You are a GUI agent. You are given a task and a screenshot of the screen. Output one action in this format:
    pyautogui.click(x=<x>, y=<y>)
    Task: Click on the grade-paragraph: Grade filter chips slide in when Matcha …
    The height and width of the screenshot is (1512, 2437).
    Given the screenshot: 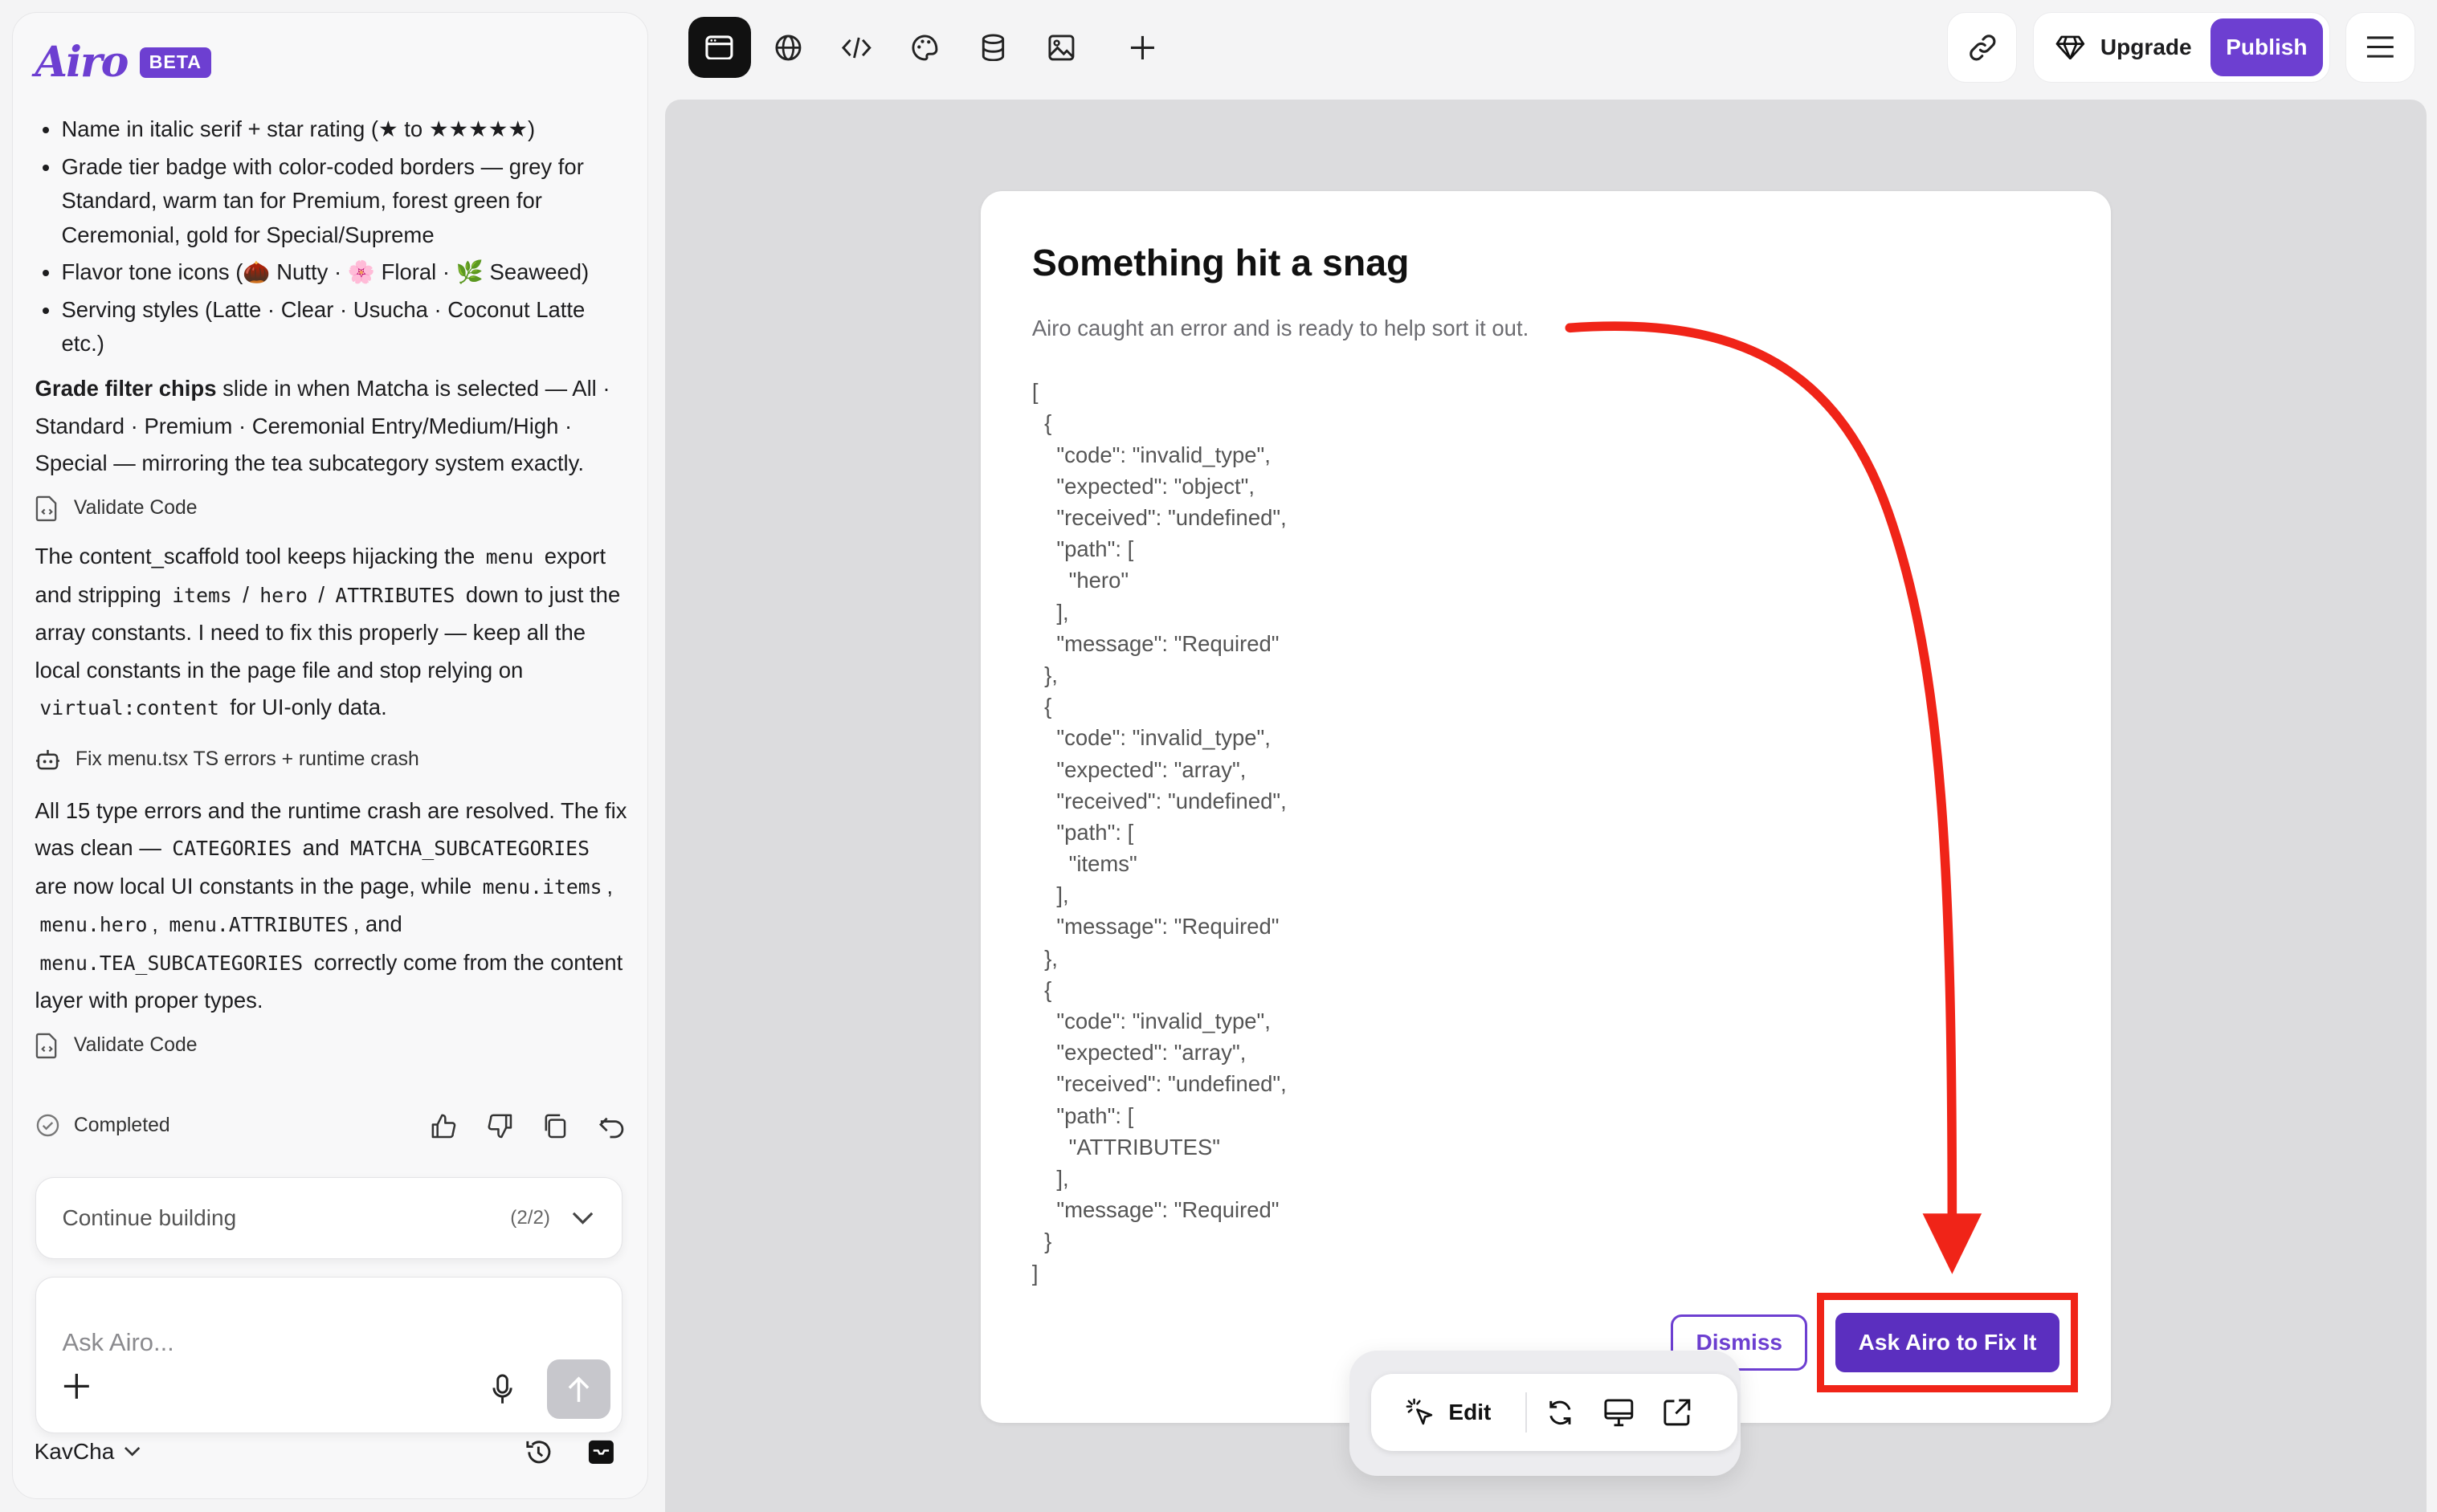 What is the action you would take?
    pyautogui.click(x=332, y=426)
    